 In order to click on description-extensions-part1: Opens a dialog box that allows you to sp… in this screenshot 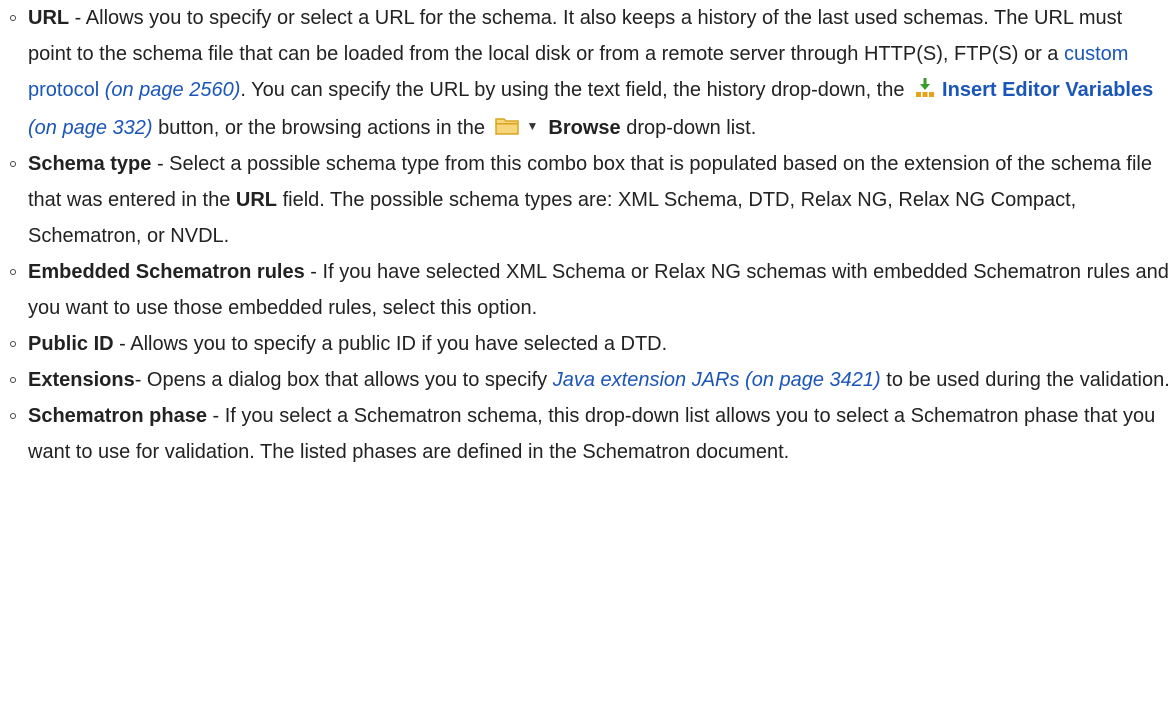, I will do `click(349, 380)`.